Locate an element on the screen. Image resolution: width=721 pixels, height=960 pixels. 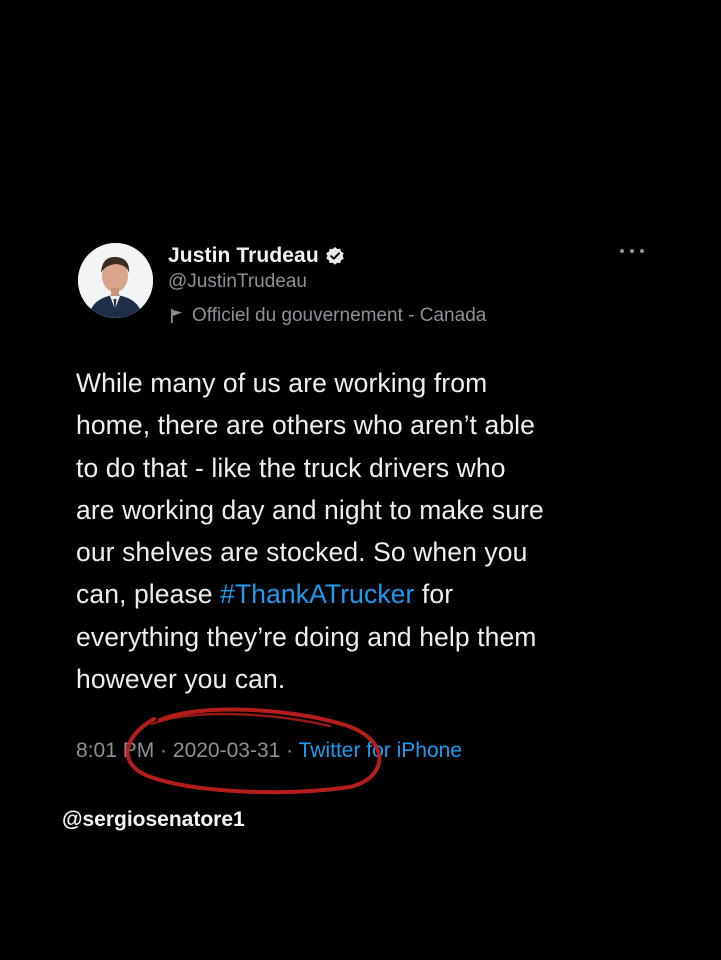
tweet-text-line-with-hashtag: can, please #ThankATrucker for is located at coordinates (371, 594).